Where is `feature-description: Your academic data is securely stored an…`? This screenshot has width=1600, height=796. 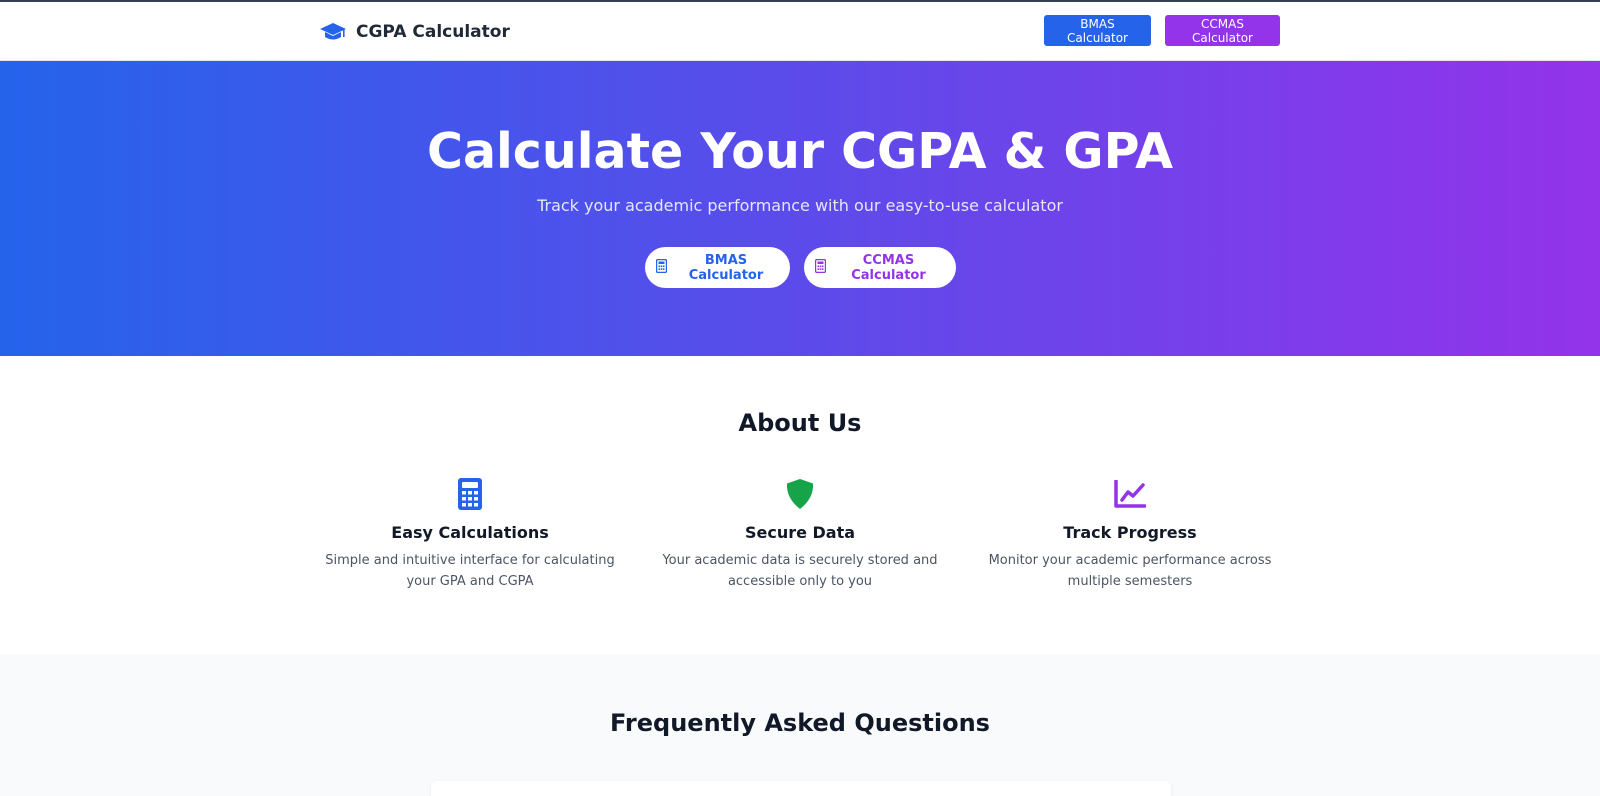 feature-description: Your academic data is securely stored an… is located at coordinates (800, 571).